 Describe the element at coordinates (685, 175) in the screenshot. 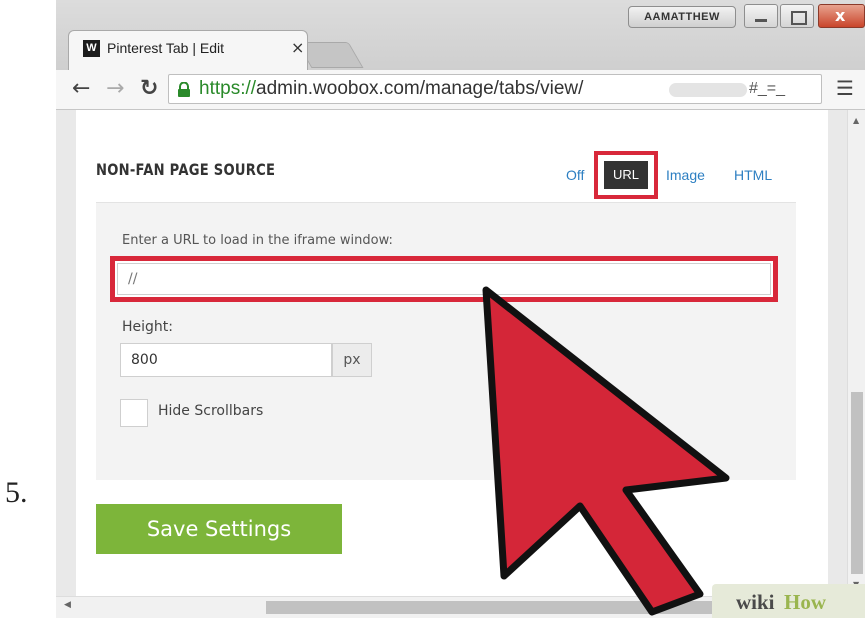

I see `source-tab-image: Image` at that location.